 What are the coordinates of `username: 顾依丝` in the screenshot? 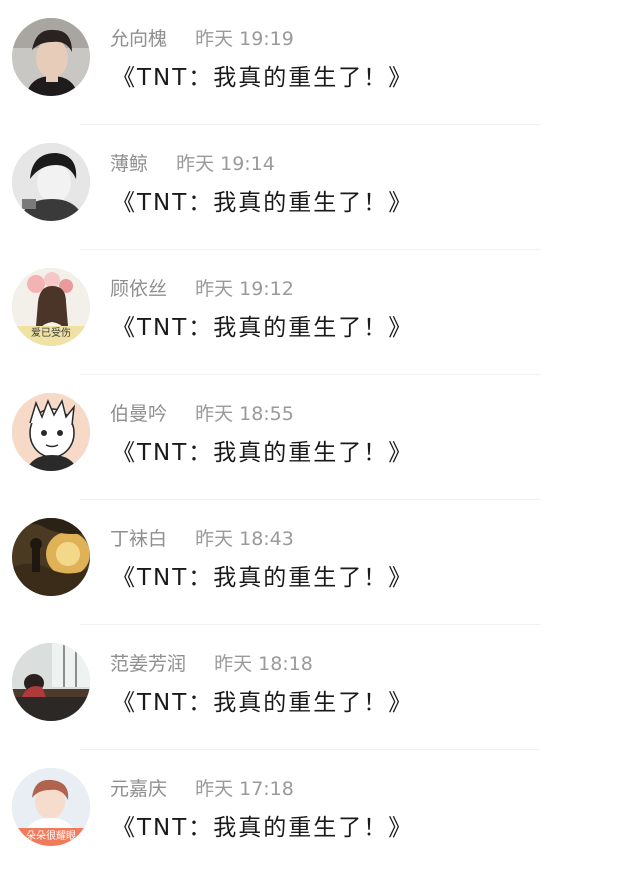 It's located at (138, 289).